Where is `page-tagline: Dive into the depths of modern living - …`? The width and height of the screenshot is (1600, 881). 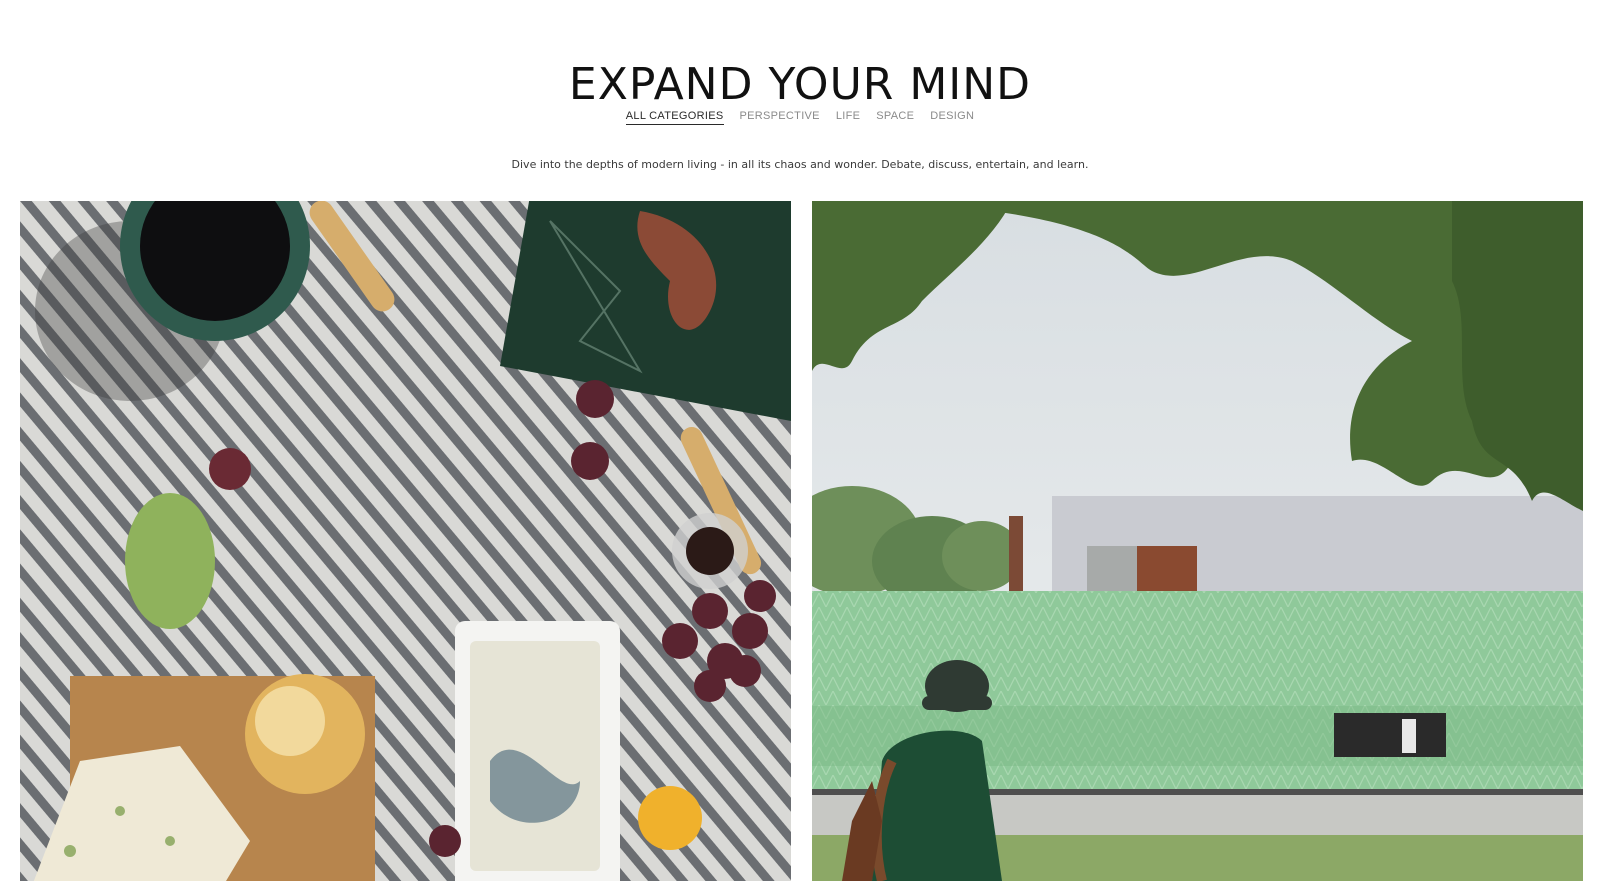
page-tagline: Dive into the depths of modern living - … is located at coordinates (800, 164).